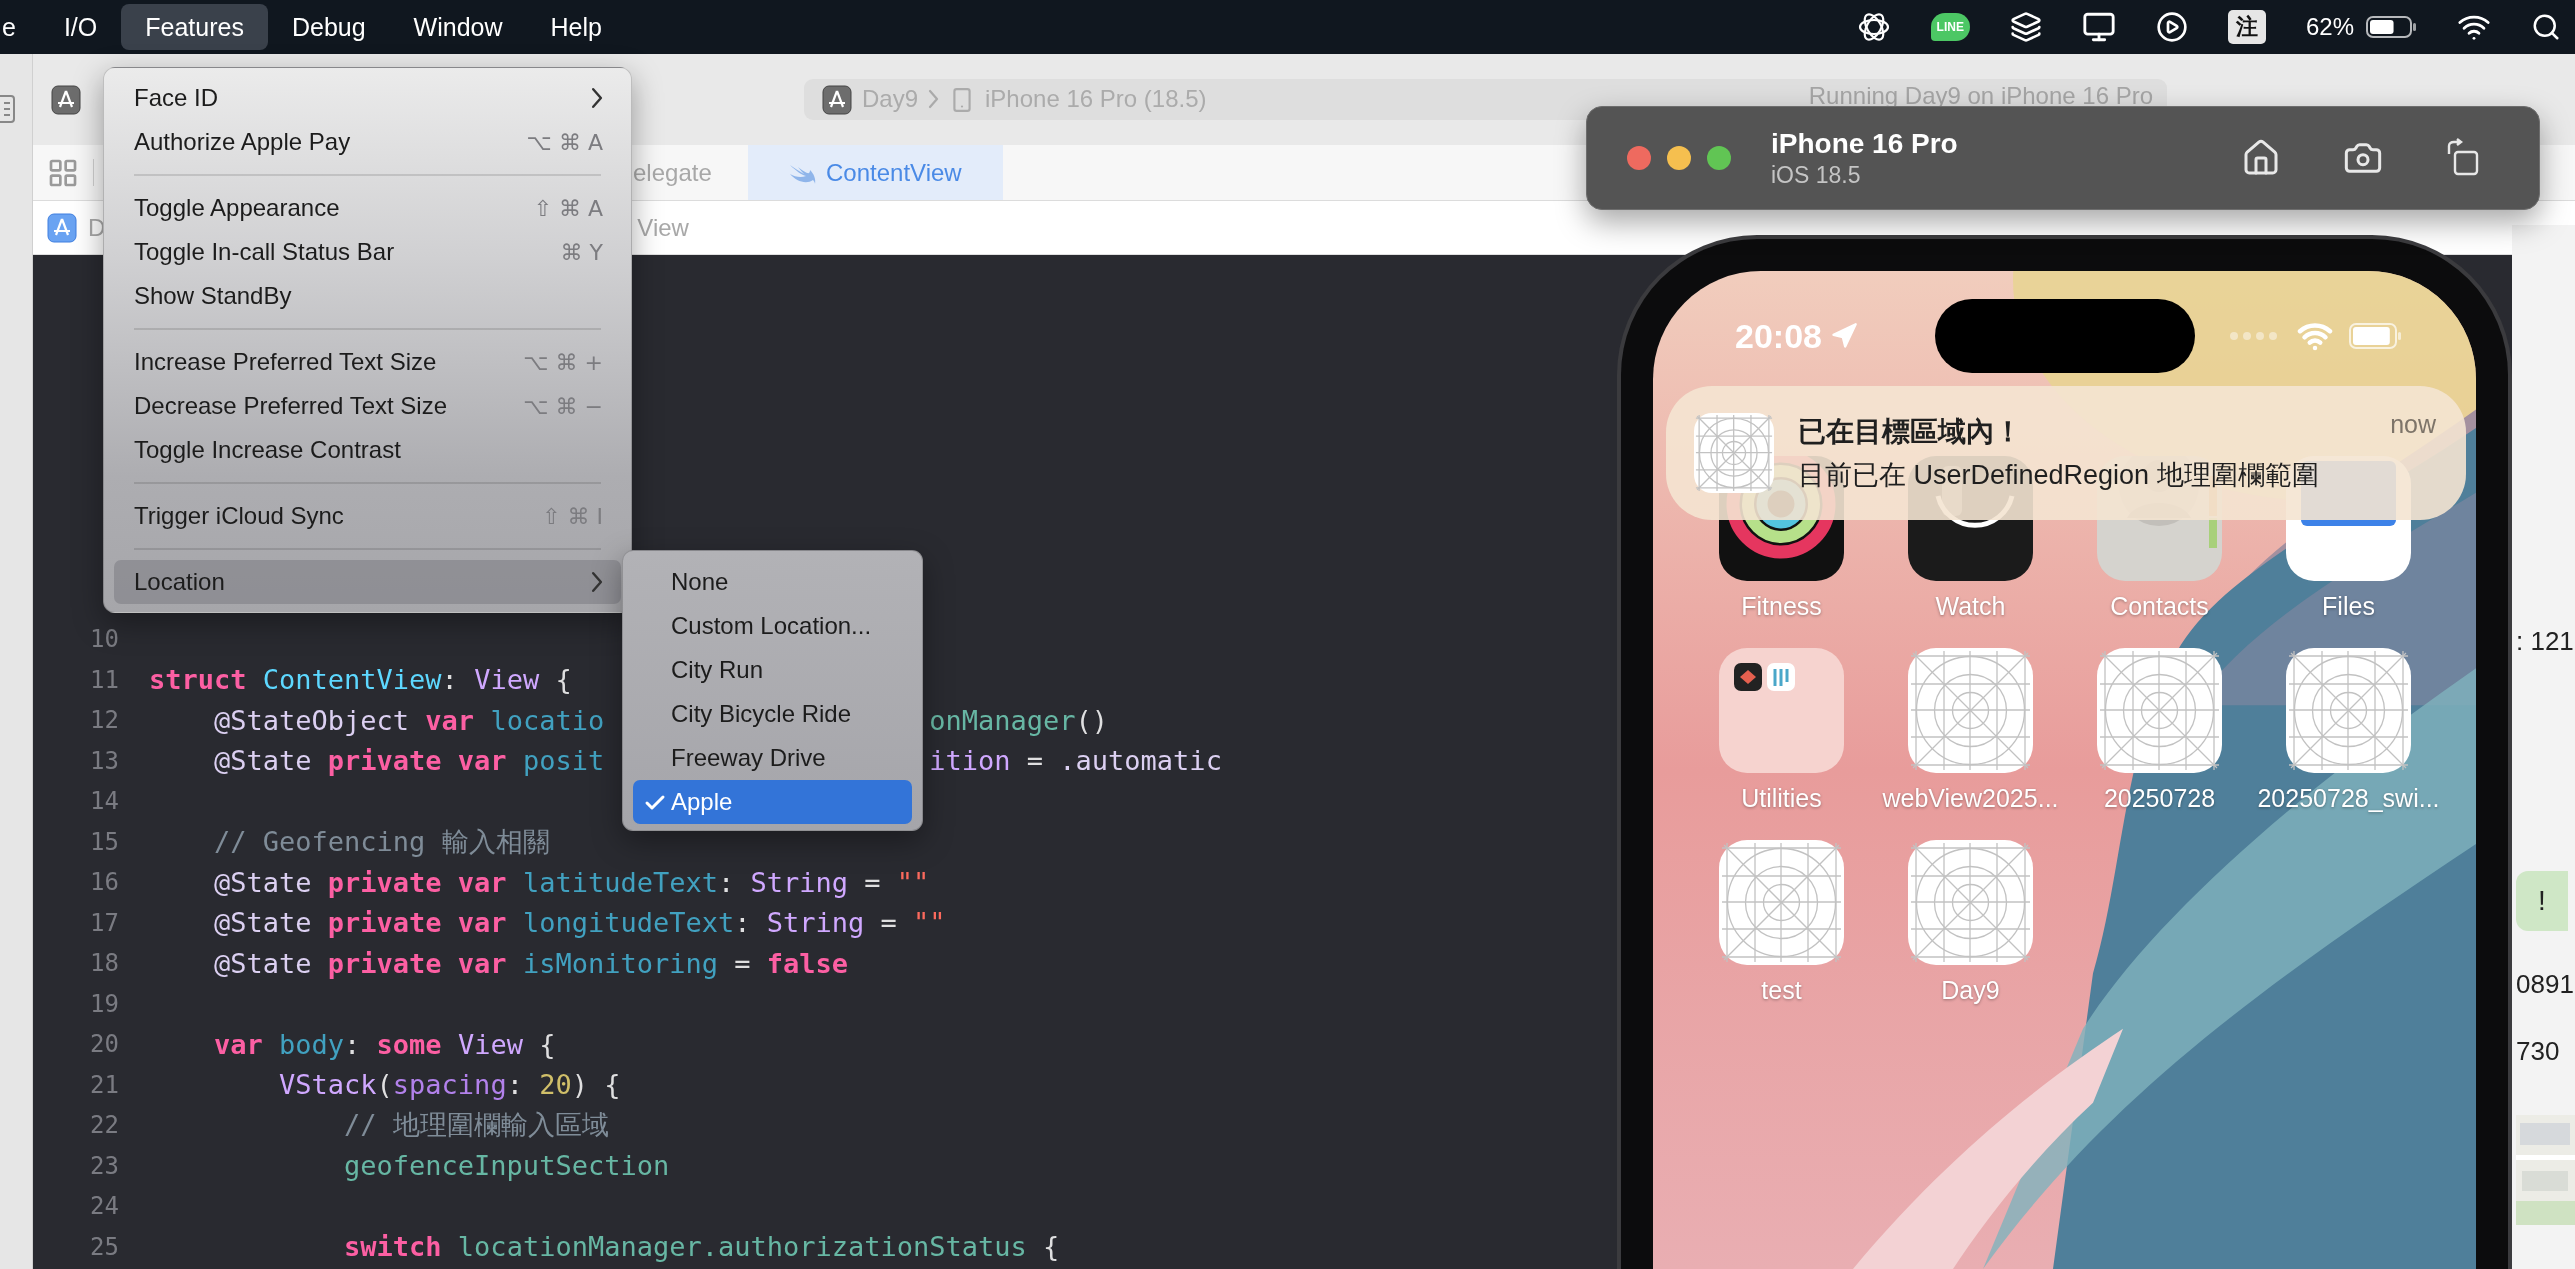 This screenshot has width=2575, height=1269. I want to click on line-number: 19, so click(104, 1003).